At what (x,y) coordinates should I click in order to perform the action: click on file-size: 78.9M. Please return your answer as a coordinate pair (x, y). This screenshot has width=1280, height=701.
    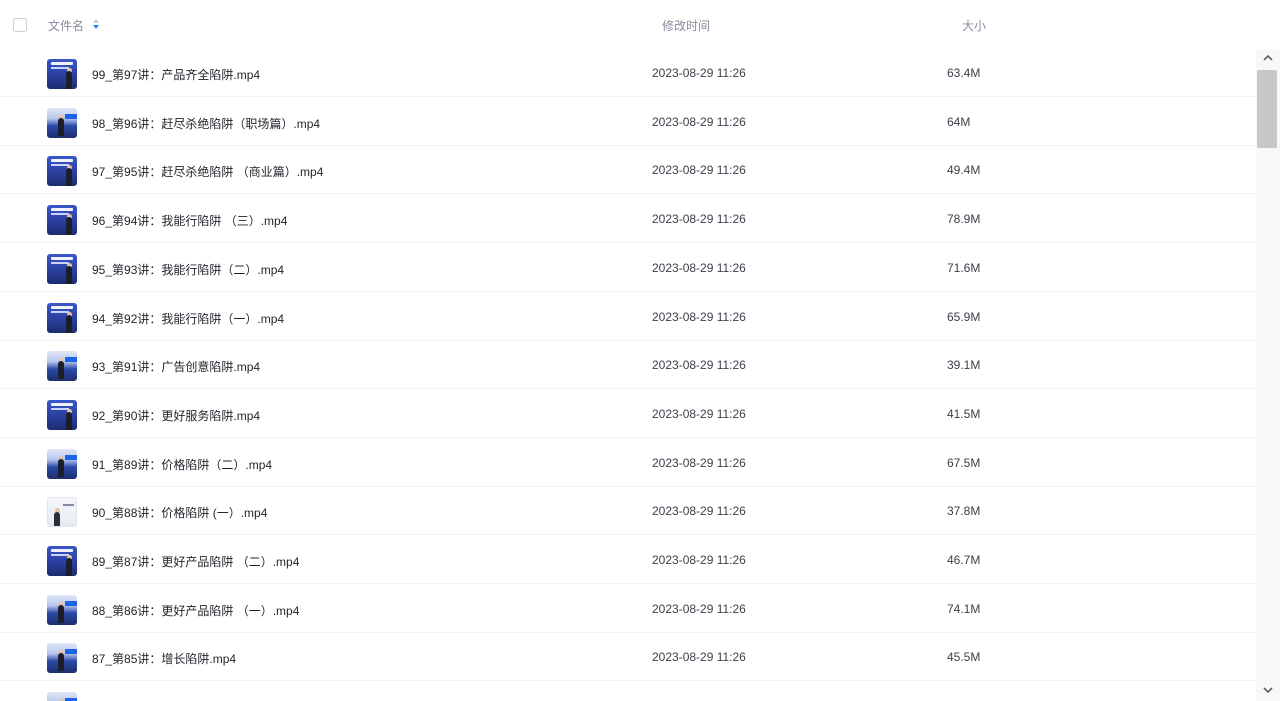
    Looking at the image, I should click on (964, 219).